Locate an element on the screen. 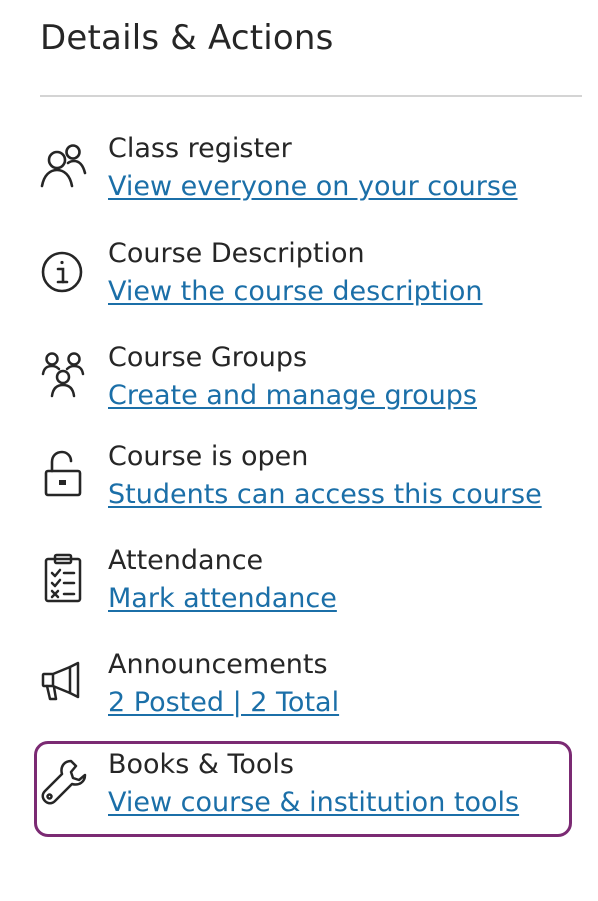 The height and width of the screenshot is (901, 598). mark-attendance-link: Mark attendance is located at coordinates (222, 598).